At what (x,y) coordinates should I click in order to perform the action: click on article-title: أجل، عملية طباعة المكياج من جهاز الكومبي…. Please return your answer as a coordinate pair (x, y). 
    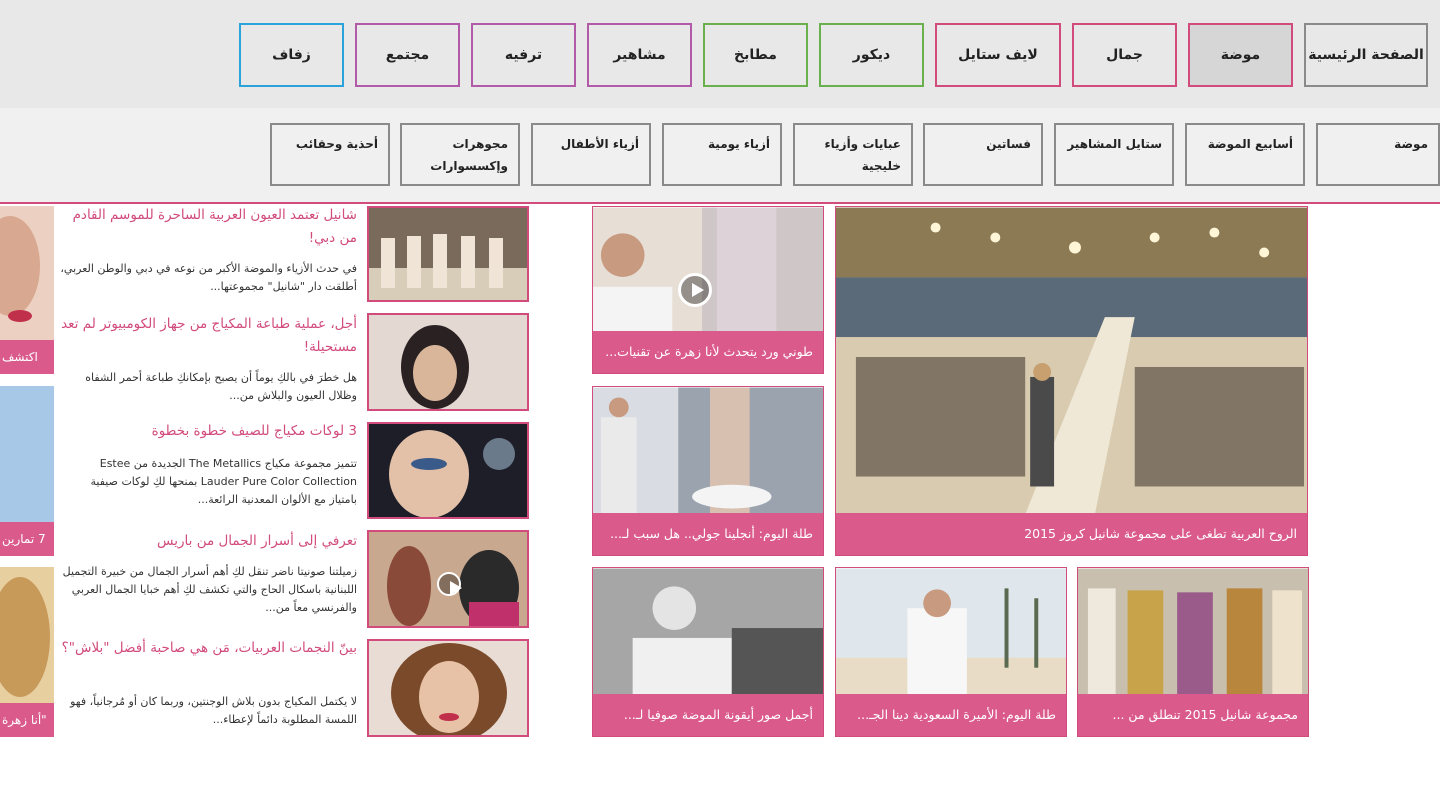
    Looking at the image, I should click on (208, 336).